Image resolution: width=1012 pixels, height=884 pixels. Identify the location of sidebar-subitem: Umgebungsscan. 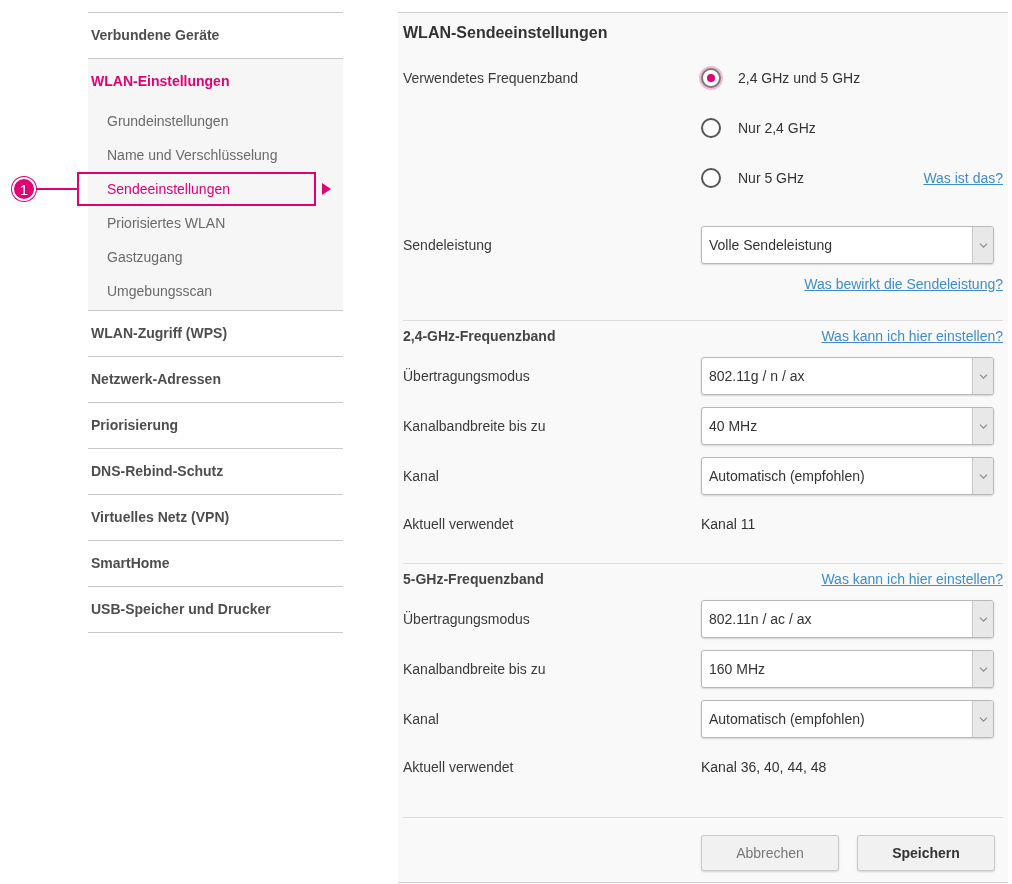
(160, 291).